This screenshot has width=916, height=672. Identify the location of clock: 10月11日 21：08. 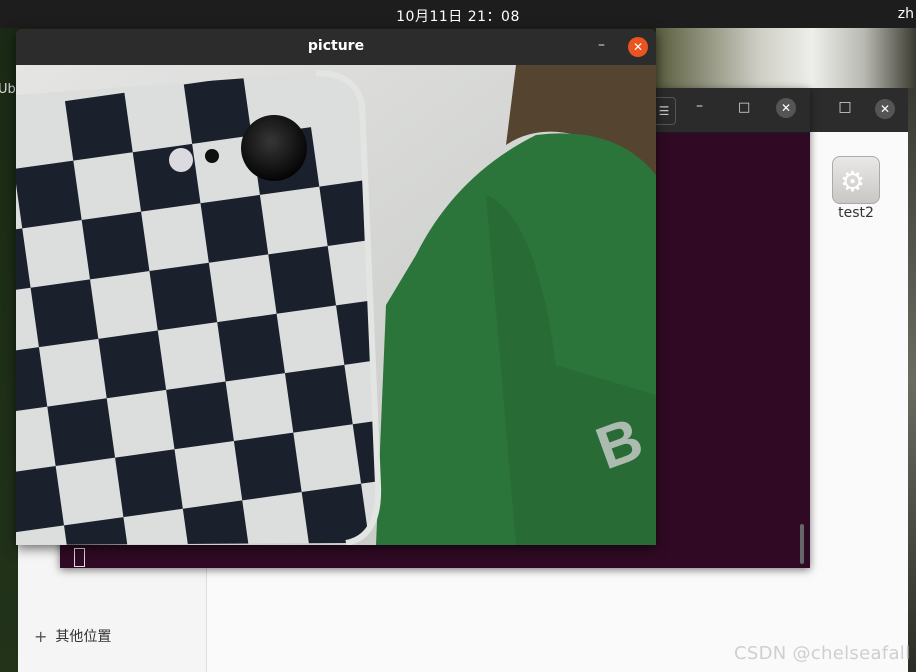
(458, 16).